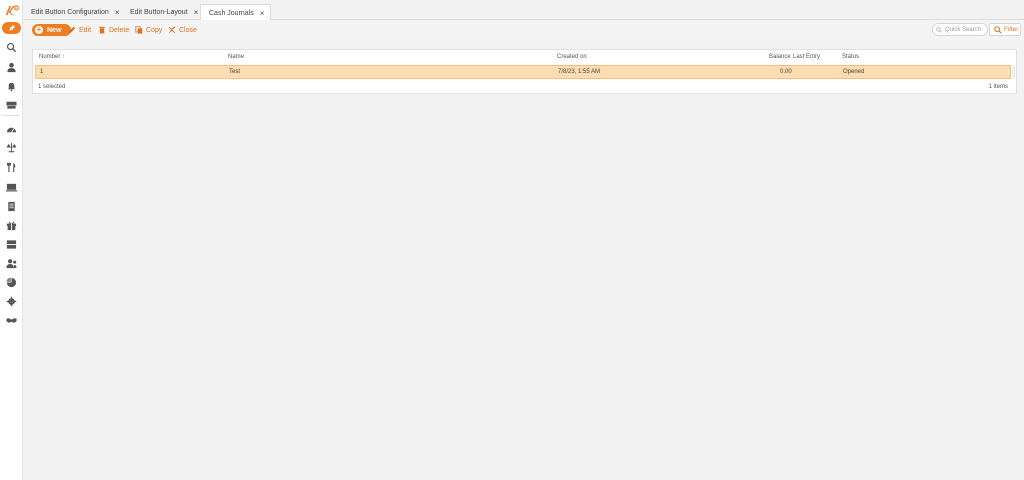 The image size is (1024, 480). I want to click on server-icon, so click(11, 244).